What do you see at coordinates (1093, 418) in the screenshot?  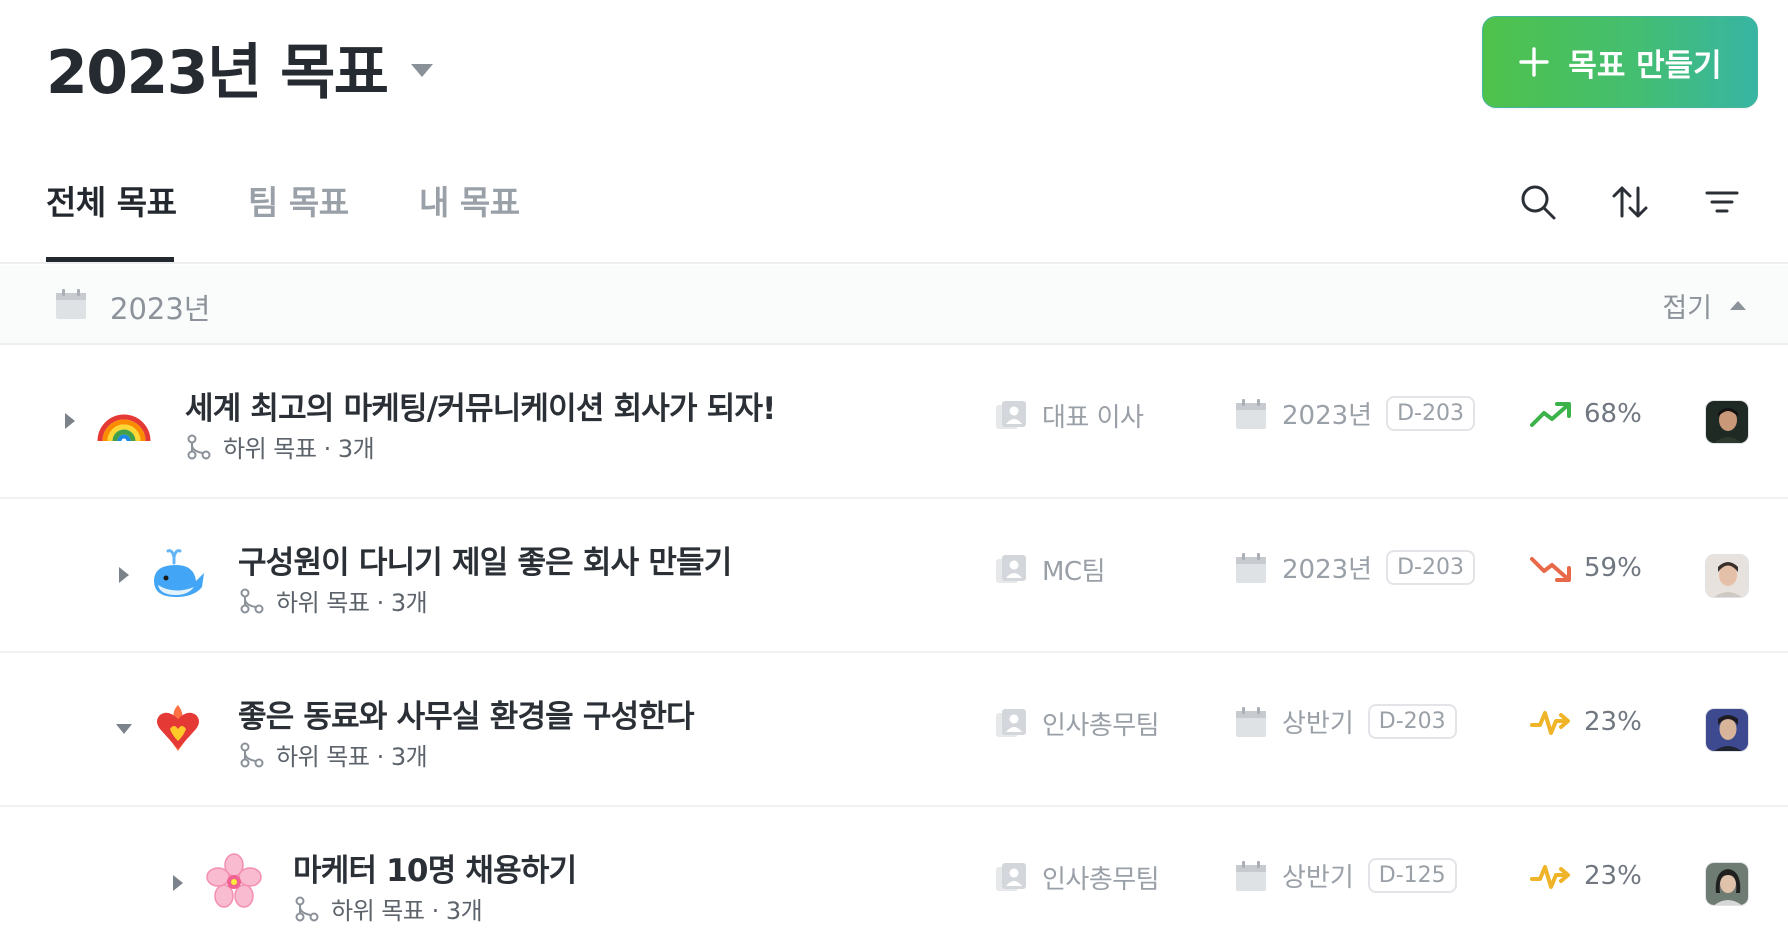 I see `team-label: 대표 이사` at bounding box center [1093, 418].